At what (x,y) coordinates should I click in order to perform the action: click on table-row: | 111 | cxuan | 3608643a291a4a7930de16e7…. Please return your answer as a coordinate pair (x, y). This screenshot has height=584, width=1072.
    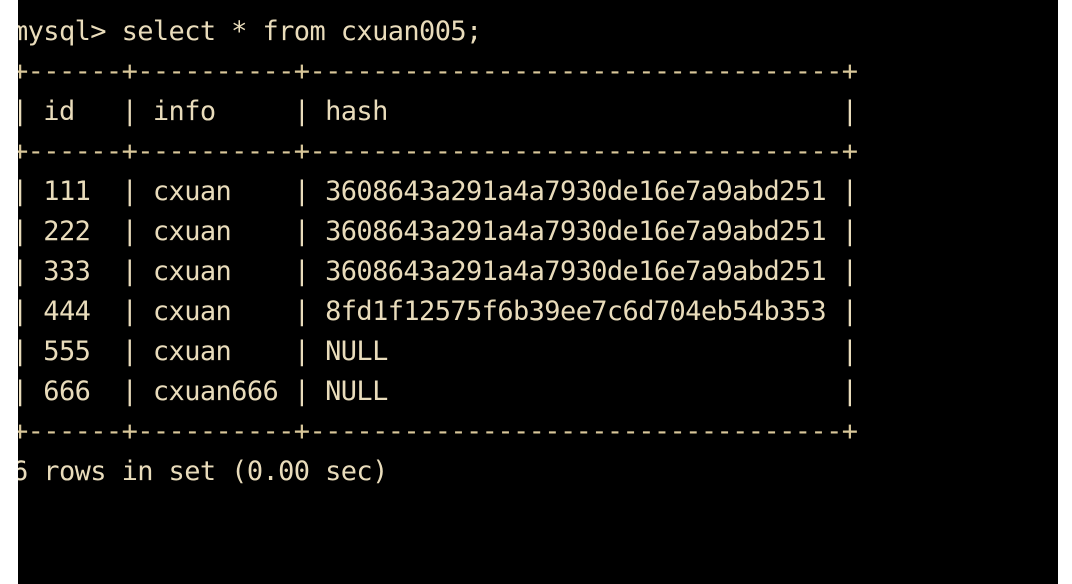
    Looking at the image, I should click on (438, 191).